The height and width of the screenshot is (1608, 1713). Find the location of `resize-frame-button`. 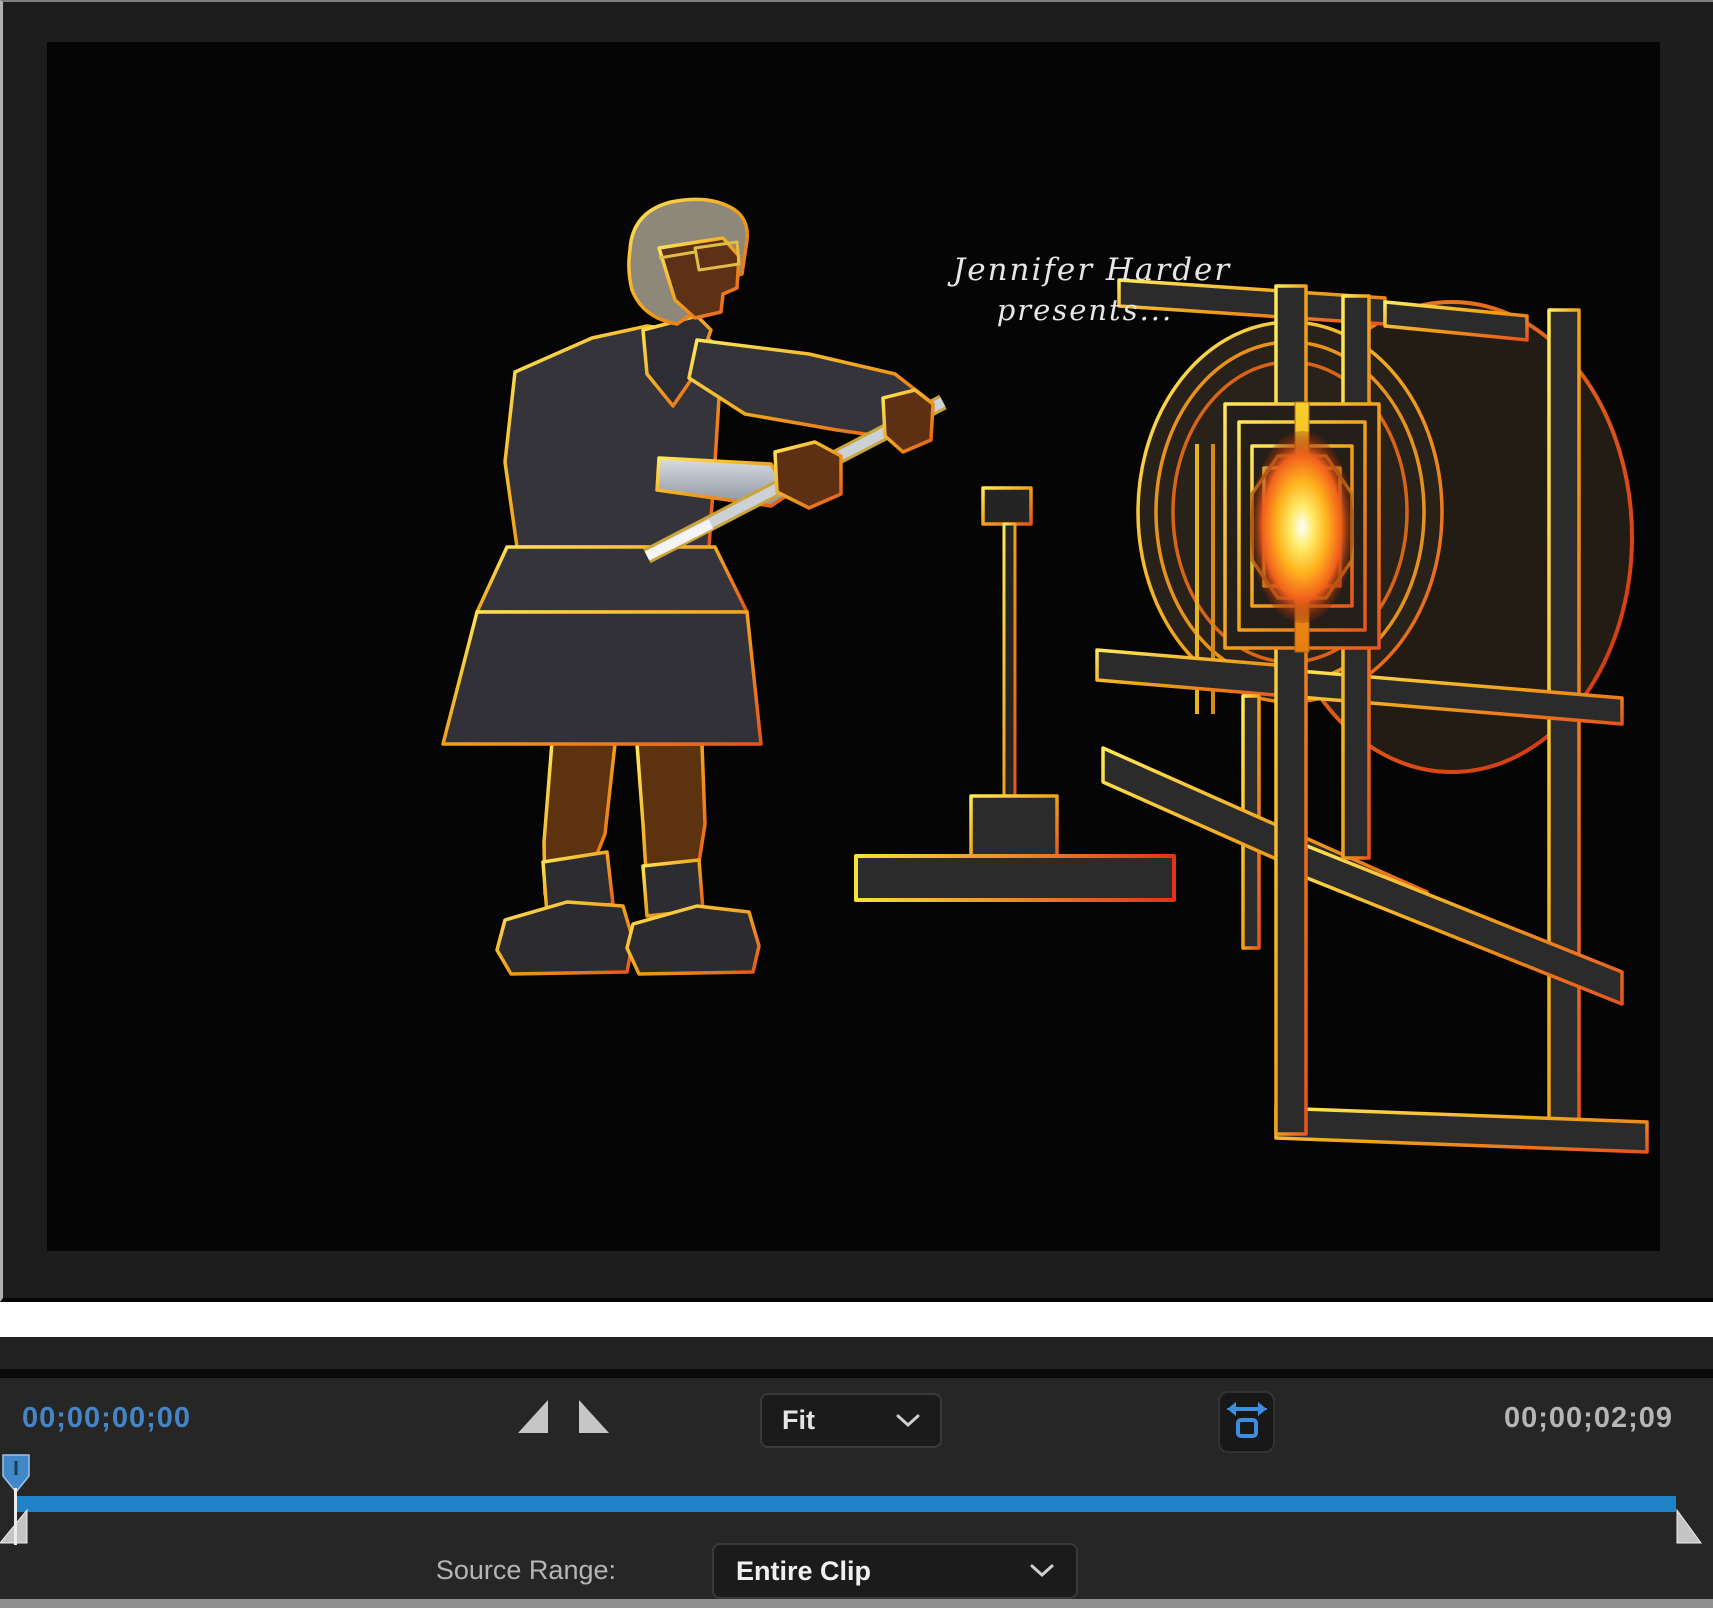

resize-frame-button is located at coordinates (1246, 1422).